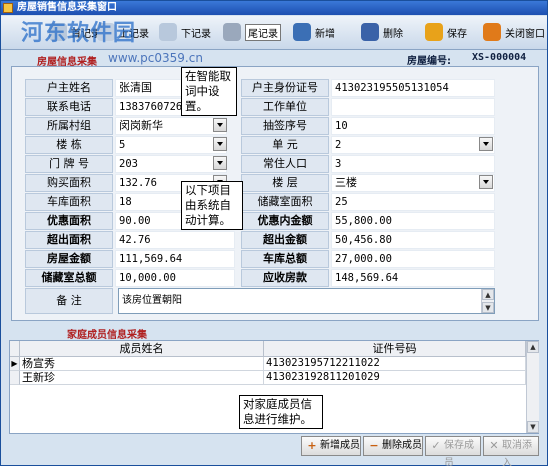 The height and width of the screenshot is (466, 548). I want to click on remark-textarea: 该房位置朝阳, so click(306, 301).